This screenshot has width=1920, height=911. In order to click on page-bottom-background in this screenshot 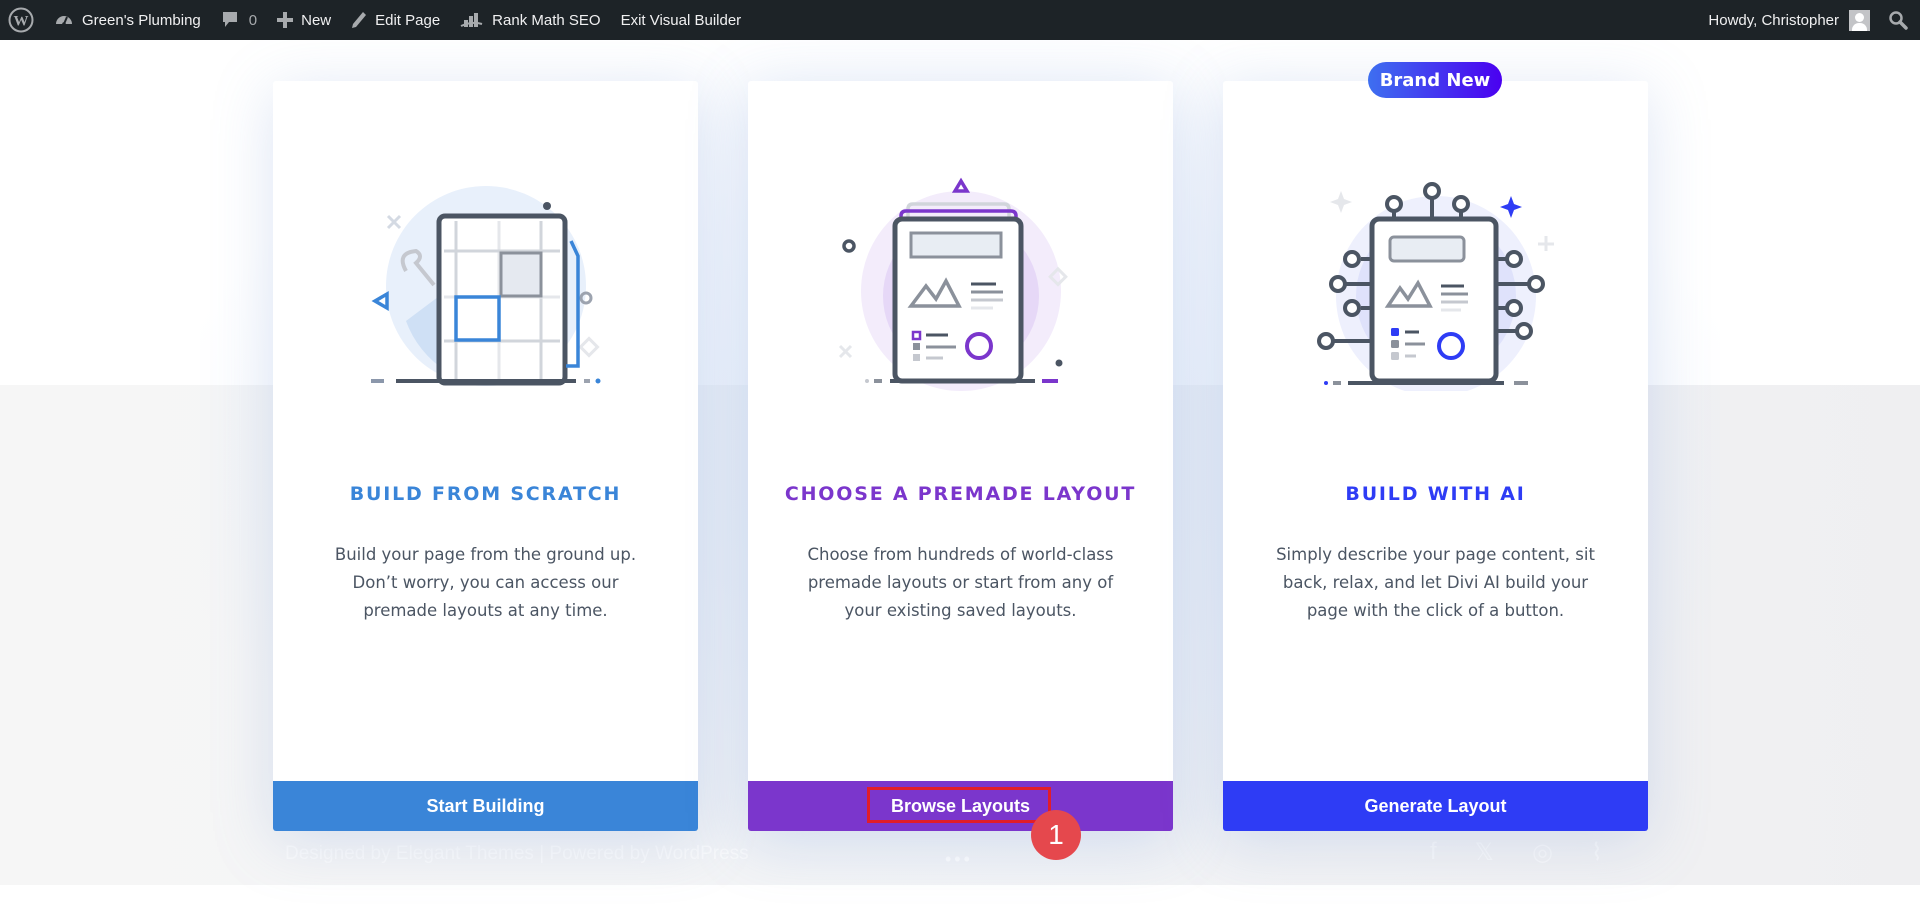, I will do `click(960, 898)`.